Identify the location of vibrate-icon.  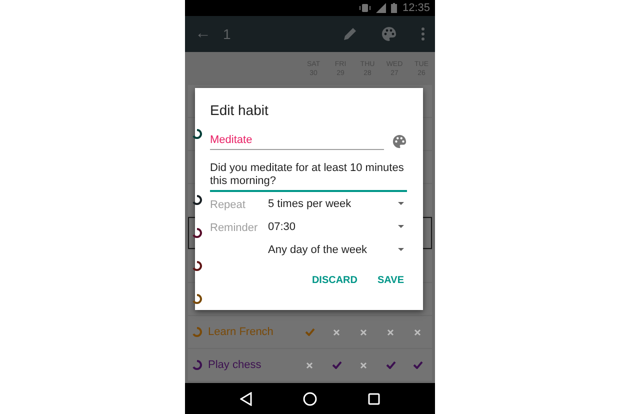
(365, 8).